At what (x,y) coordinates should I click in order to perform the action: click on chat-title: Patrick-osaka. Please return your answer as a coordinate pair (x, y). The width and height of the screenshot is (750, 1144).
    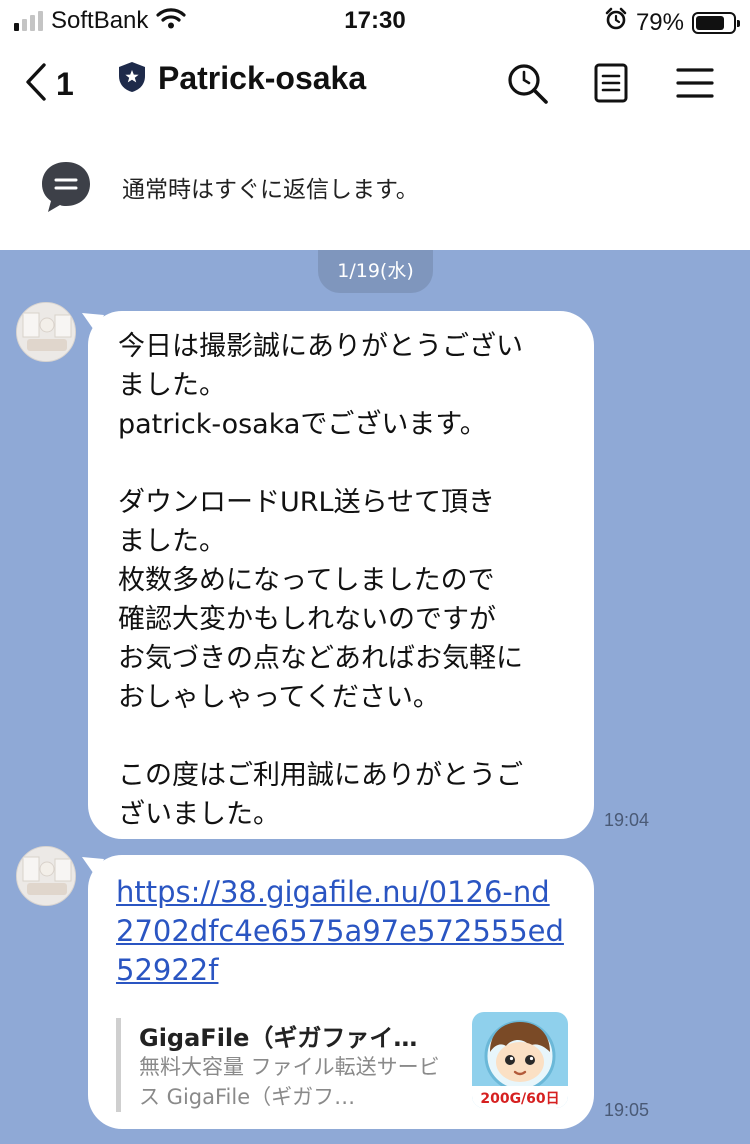
    Looking at the image, I should click on (262, 78).